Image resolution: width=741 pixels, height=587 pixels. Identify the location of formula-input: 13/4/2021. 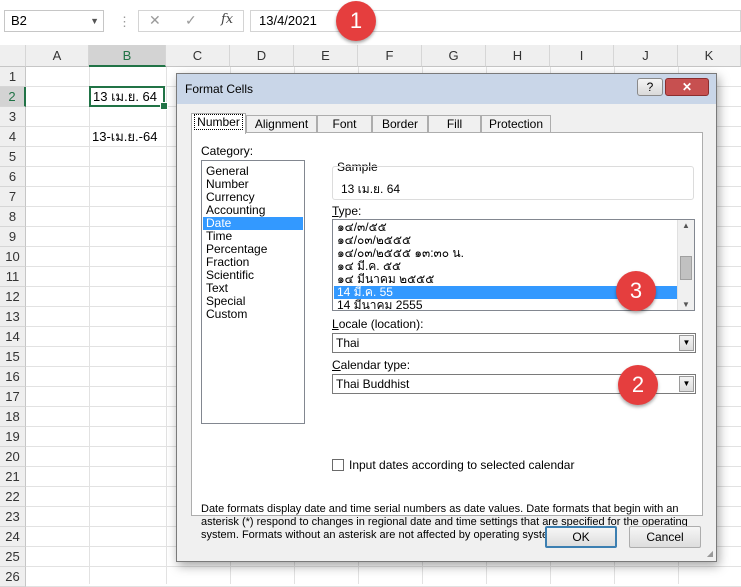
(495, 21).